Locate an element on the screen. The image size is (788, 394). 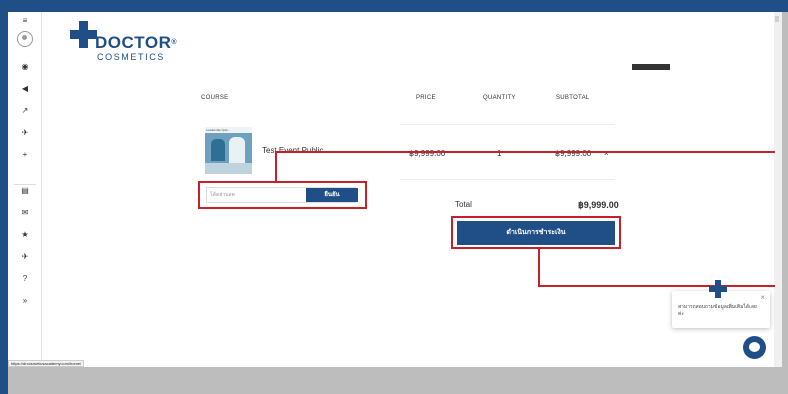
window-frame-left is located at coordinates (4, 197).